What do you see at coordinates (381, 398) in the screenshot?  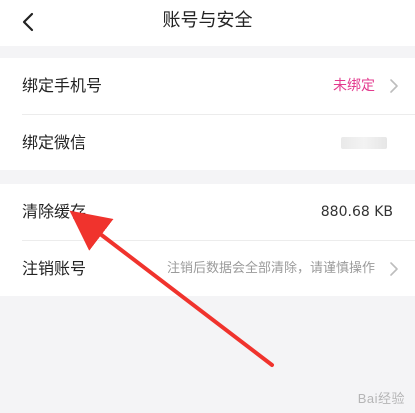 I see `watermark: Bai经验` at bounding box center [381, 398].